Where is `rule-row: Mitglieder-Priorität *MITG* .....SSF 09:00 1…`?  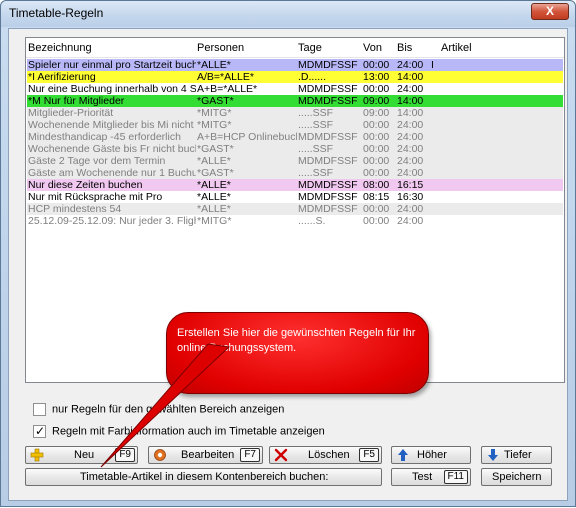 rule-row: Mitglieder-Priorität *MITG* .....SSF 09:00 1… is located at coordinates (295, 113).